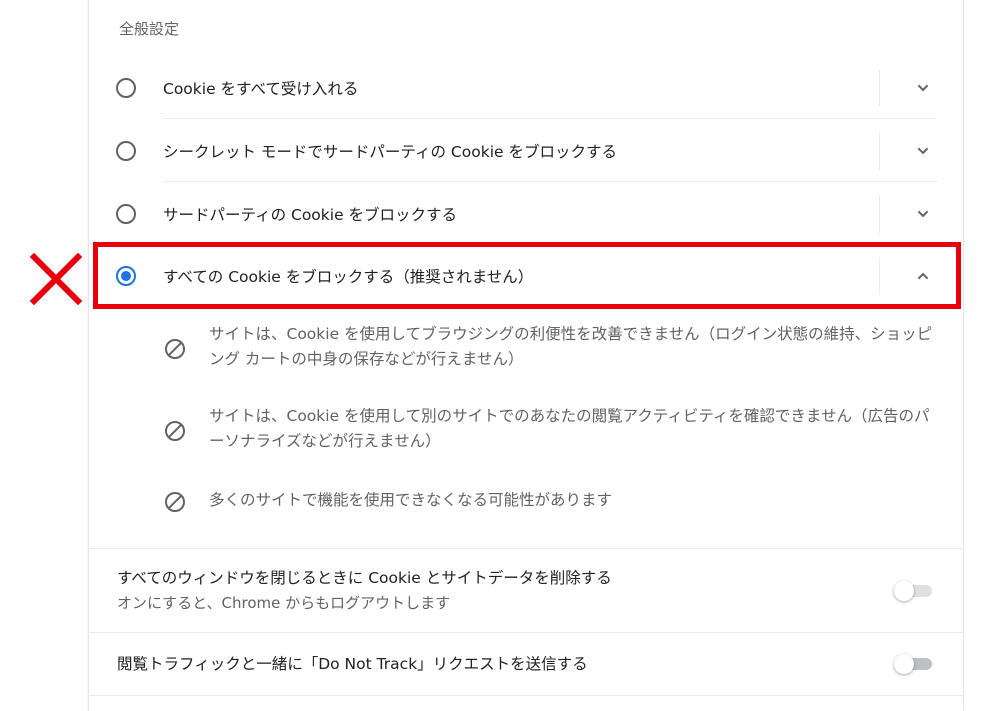 This screenshot has height=711, width=995. I want to click on cookie-option-block-third-party-incognito: シークレット モードでサードパーティの Cookie をブロックする, so click(526, 151).